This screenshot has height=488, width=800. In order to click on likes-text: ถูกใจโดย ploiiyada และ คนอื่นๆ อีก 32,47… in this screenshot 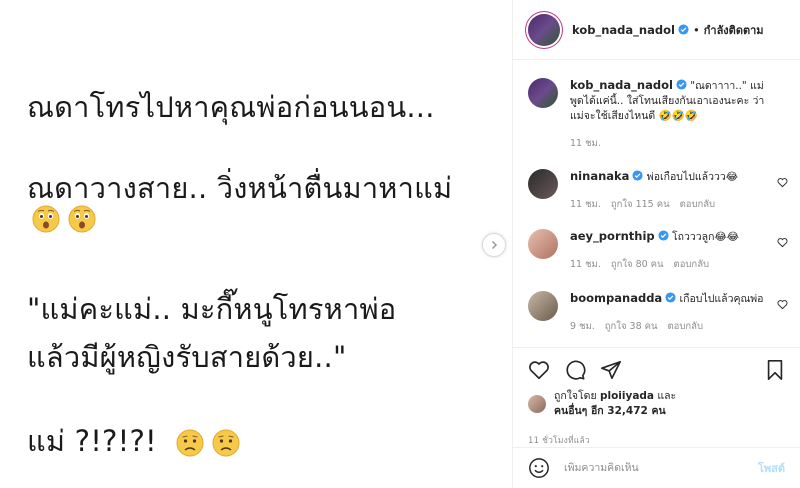, I will do `click(615, 404)`.